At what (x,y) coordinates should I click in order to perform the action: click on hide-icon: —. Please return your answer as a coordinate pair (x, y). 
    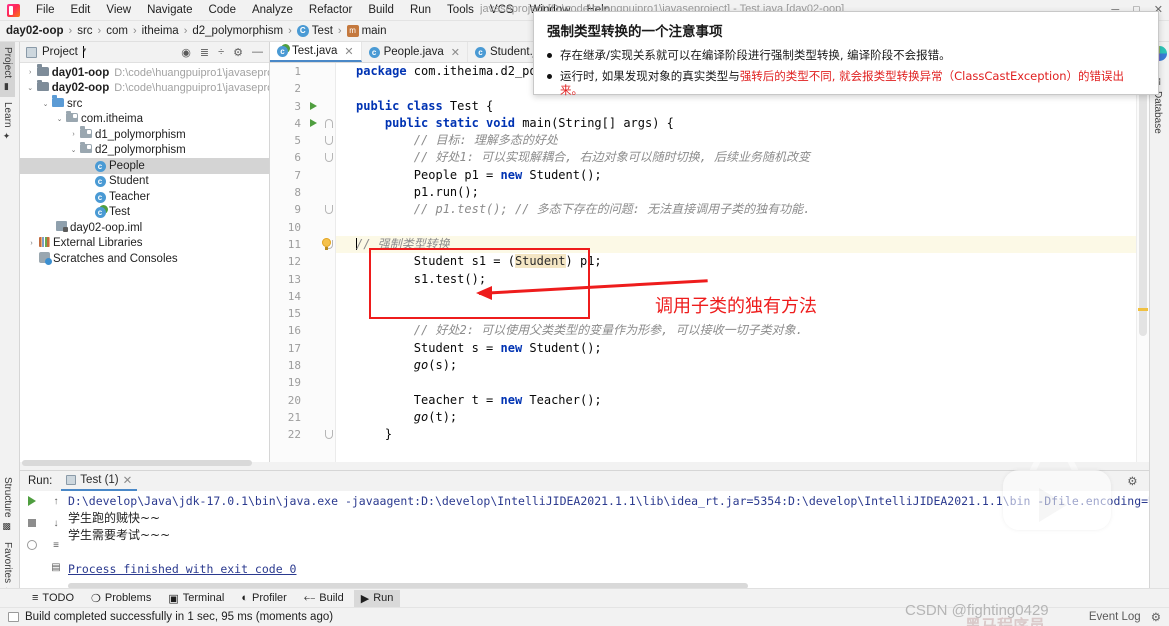
    Looking at the image, I should click on (257, 52).